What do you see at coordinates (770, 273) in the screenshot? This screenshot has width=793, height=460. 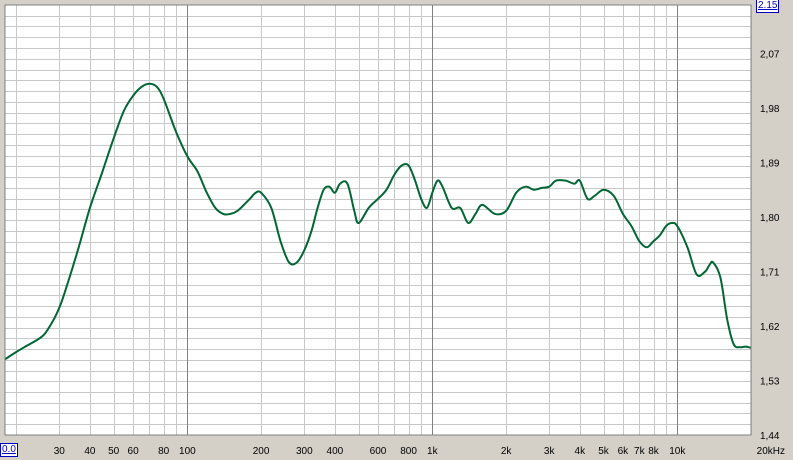 I see `y-tick-label: 1,71` at bounding box center [770, 273].